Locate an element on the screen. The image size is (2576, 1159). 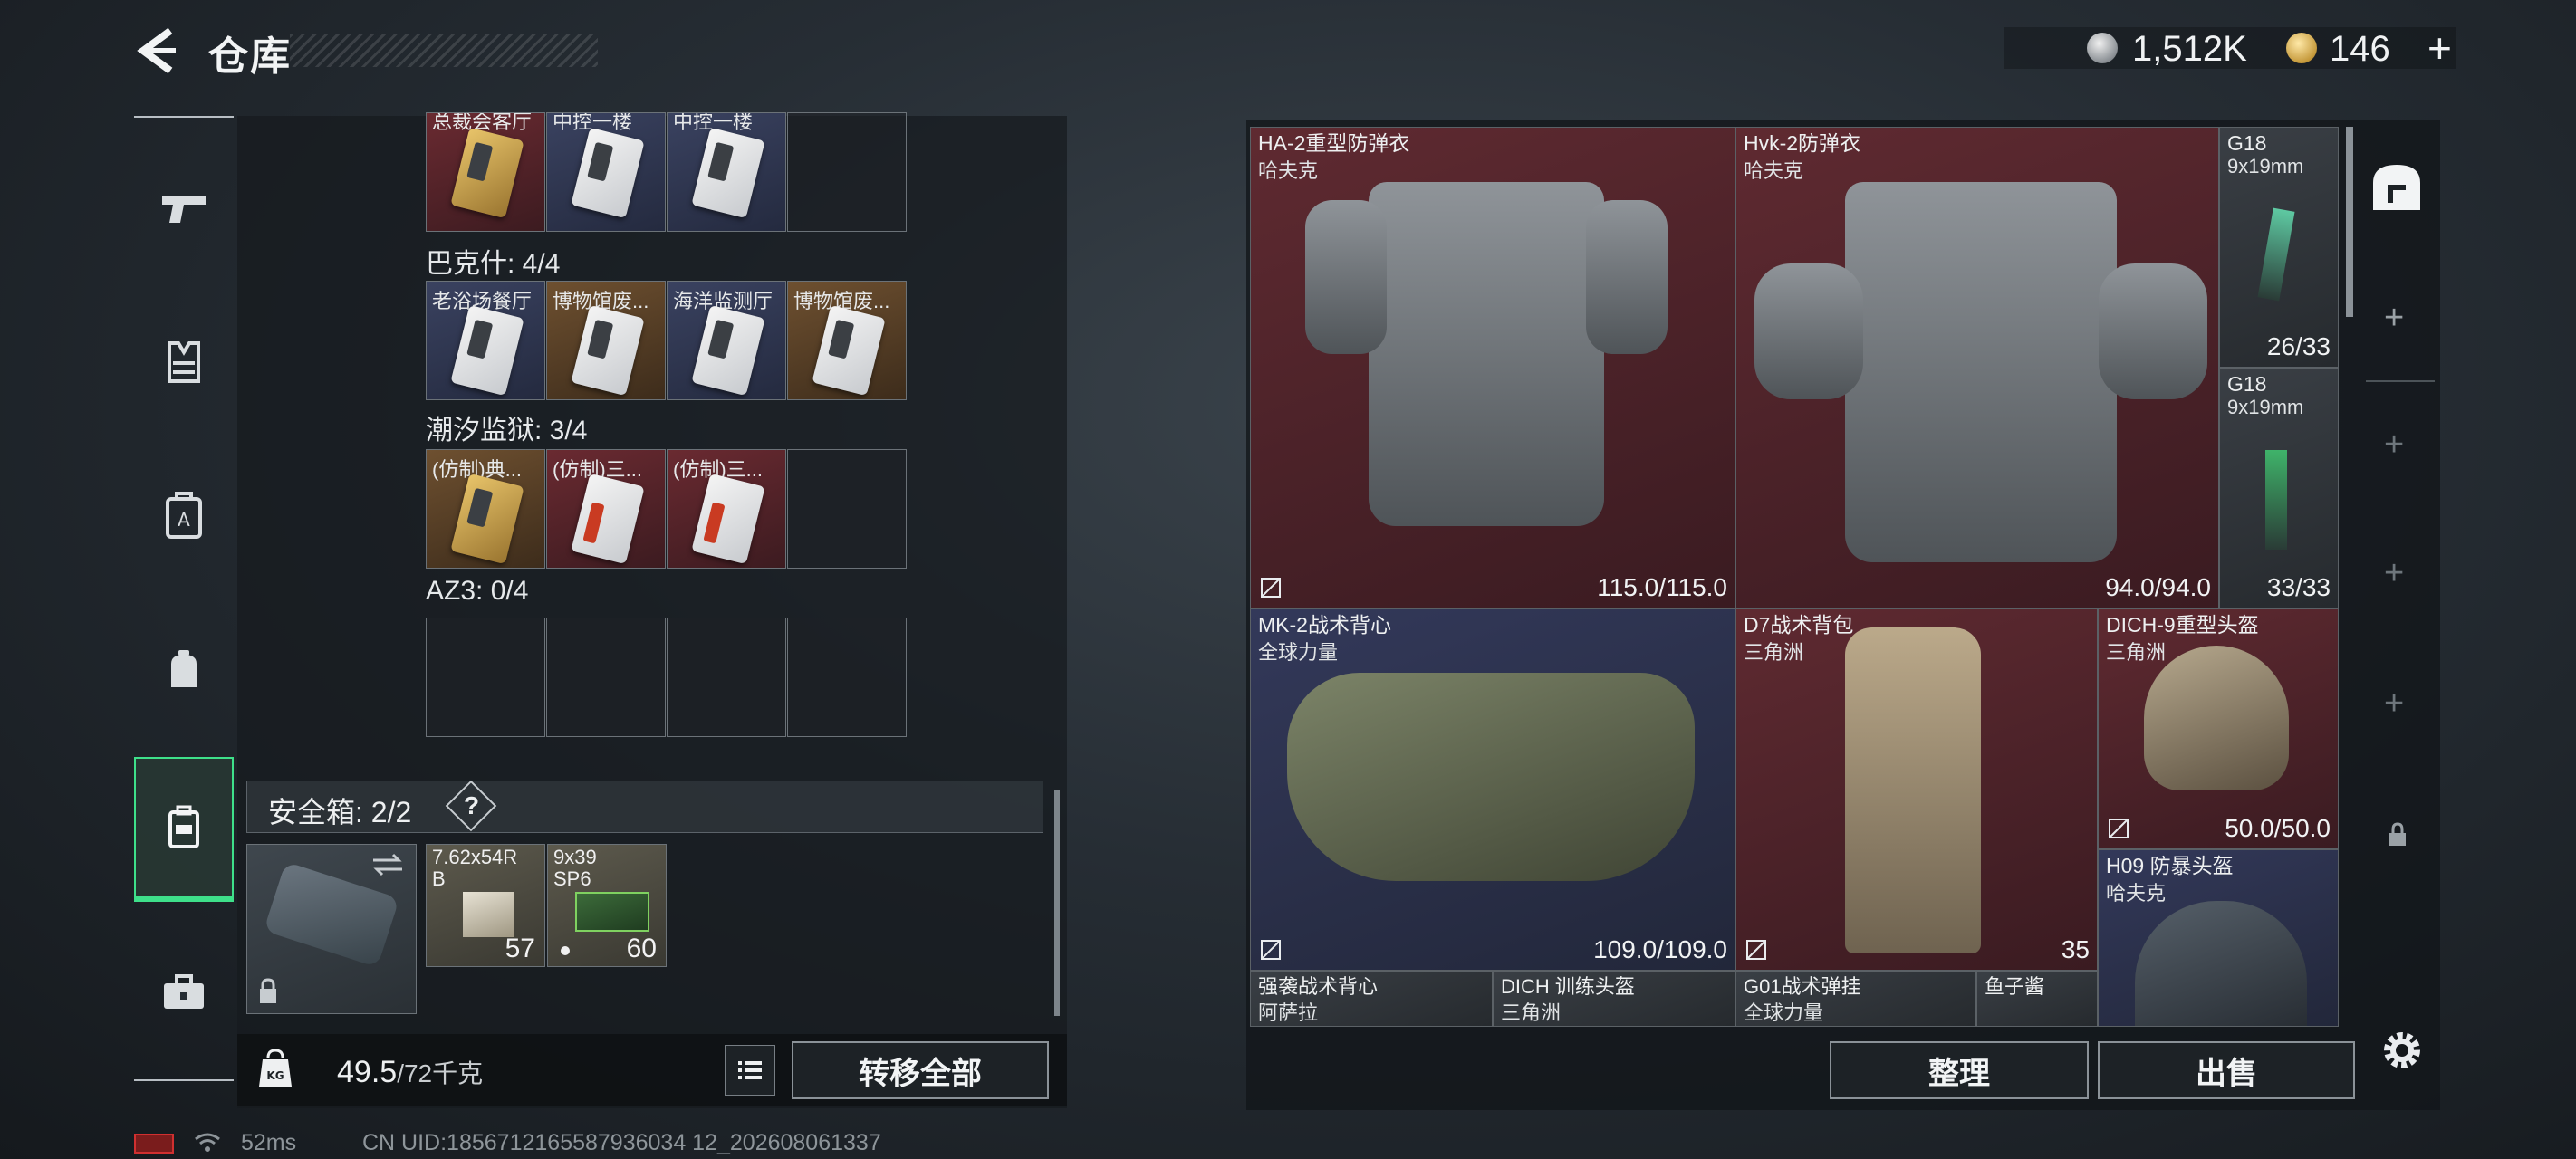
item-name: MK-2战术背心 is located at coordinates (1324, 625).